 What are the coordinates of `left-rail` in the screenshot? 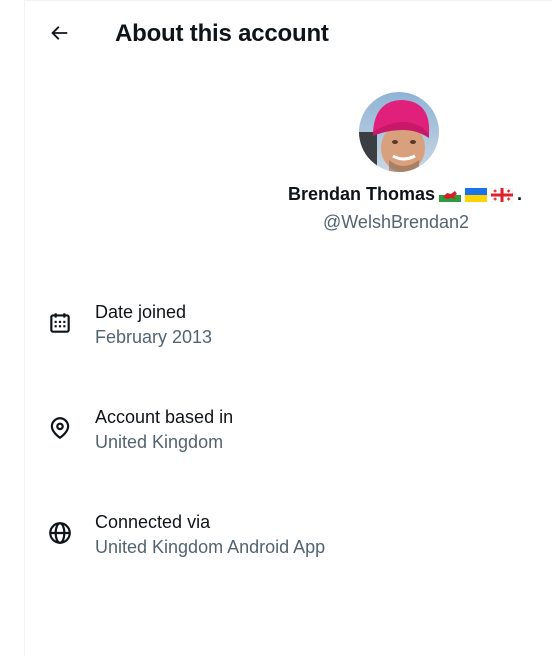 It's located at (12, 328).